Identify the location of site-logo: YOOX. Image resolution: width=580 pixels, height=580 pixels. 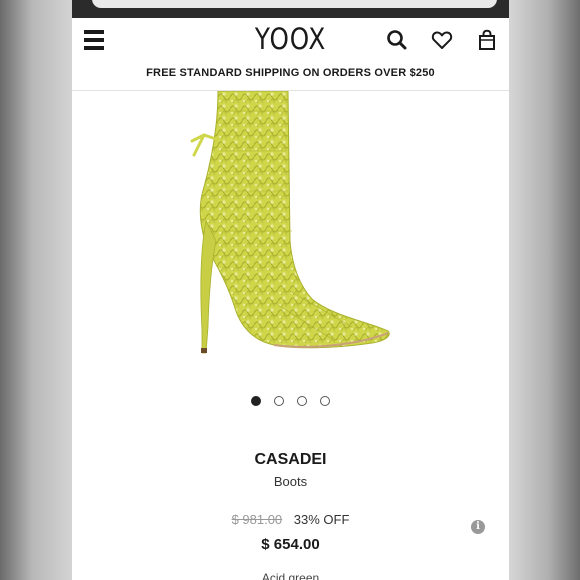
(290, 39).